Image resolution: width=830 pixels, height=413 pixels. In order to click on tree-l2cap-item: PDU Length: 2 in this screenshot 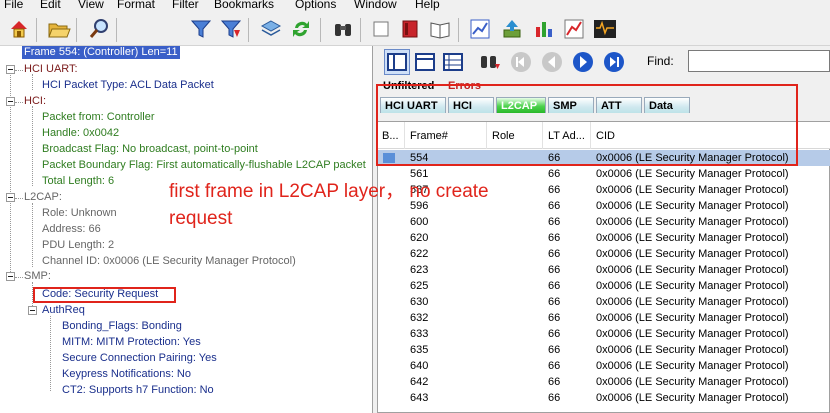, I will do `click(78, 245)`.